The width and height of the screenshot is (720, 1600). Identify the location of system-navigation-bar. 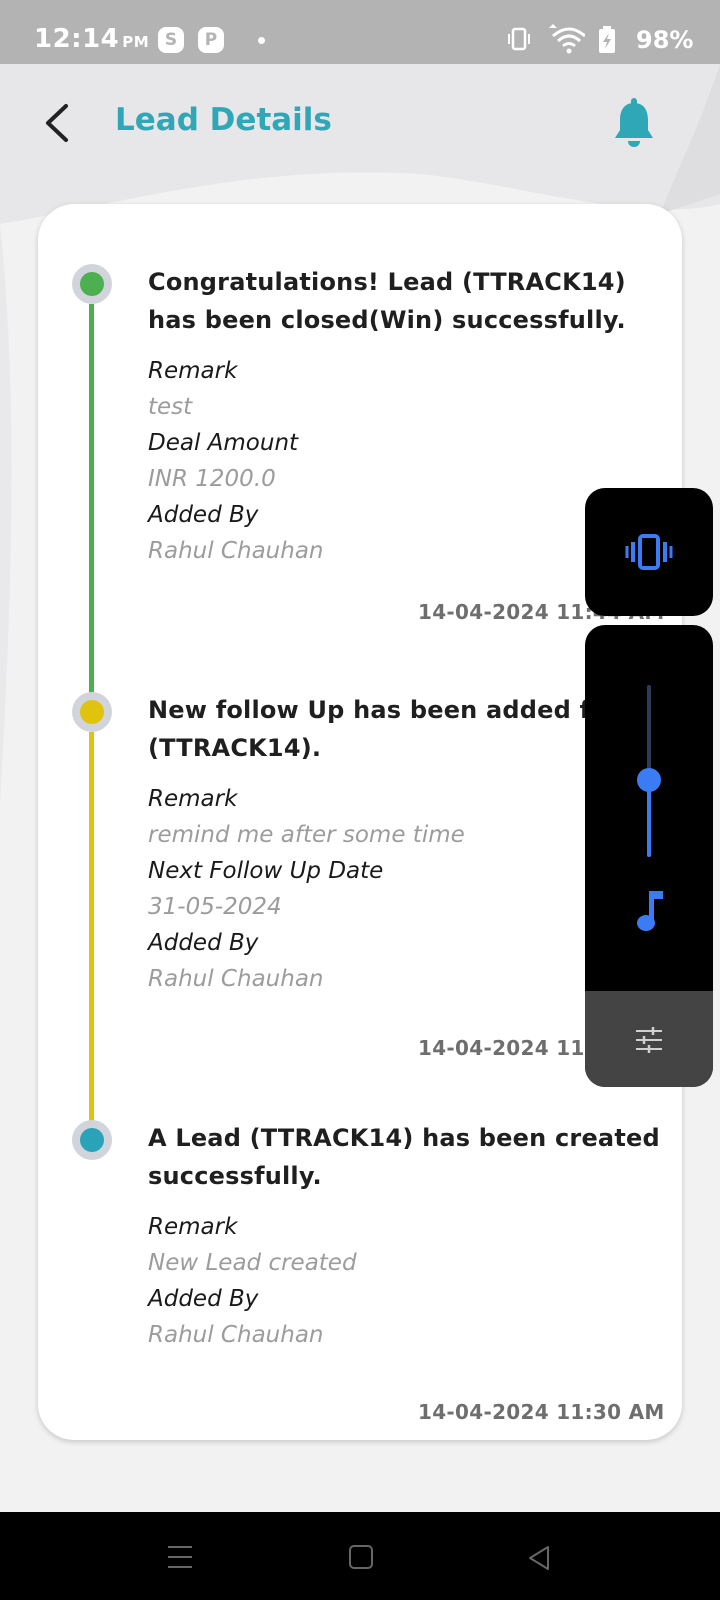
(360, 1556).